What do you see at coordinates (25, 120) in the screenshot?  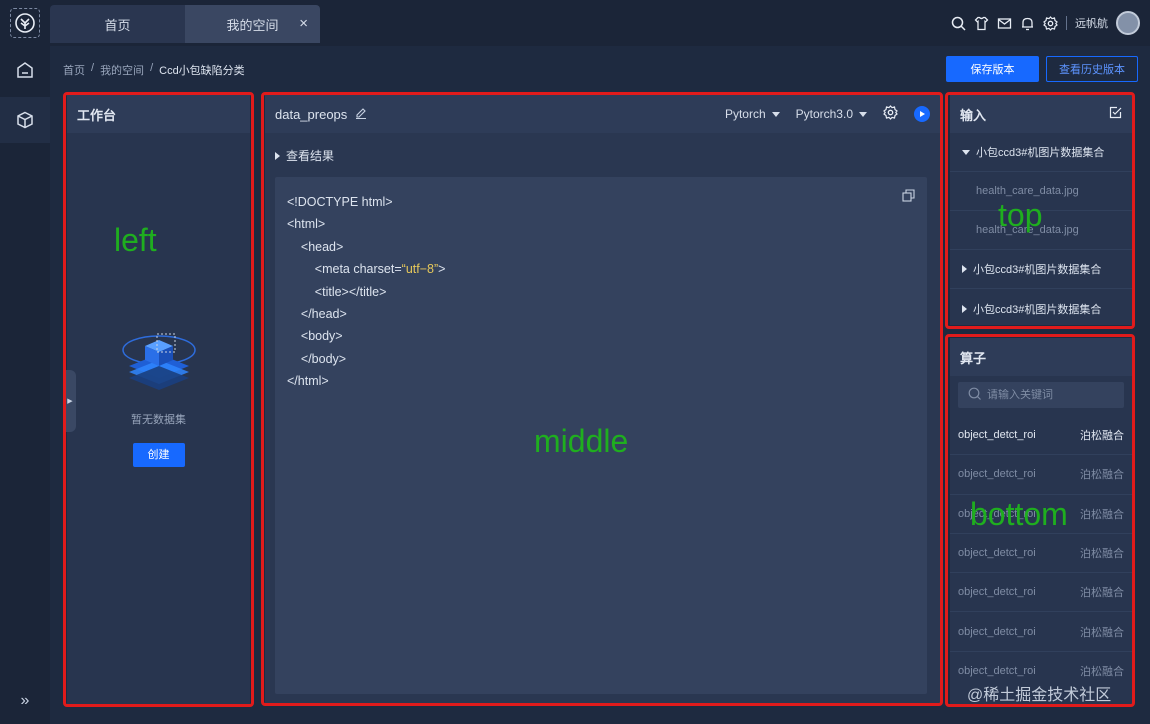 I see `cube-nav-icon` at bounding box center [25, 120].